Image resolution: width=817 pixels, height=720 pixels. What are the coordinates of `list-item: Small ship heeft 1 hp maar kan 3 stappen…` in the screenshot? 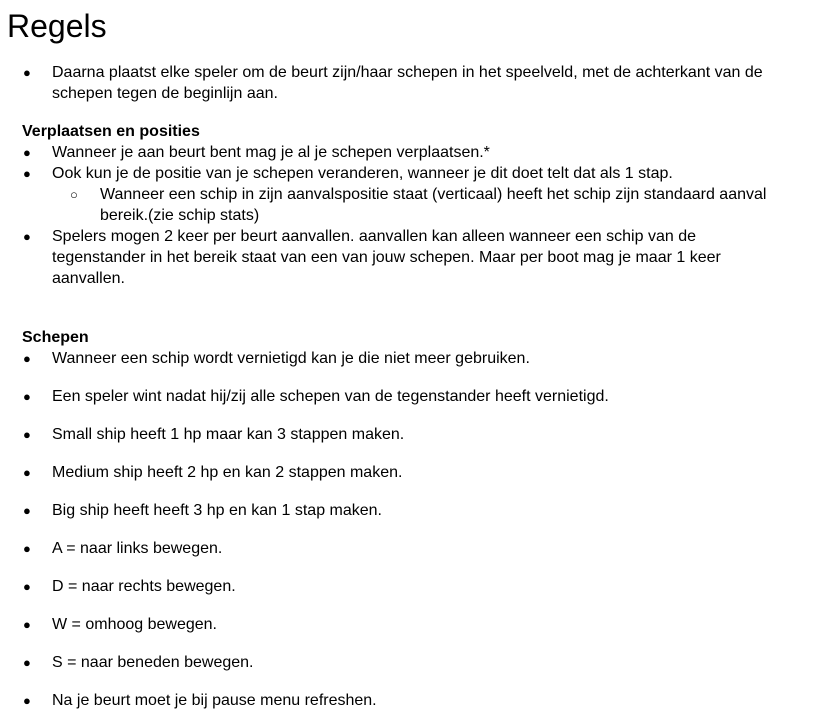 It's located at (402, 434).